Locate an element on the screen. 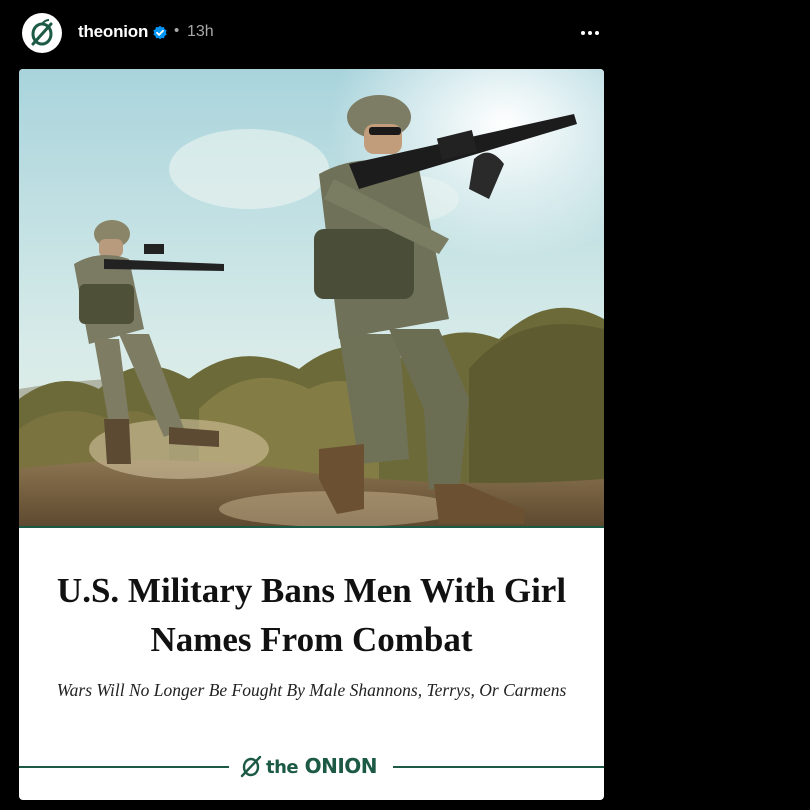 This screenshot has width=810, height=810. photo-divider is located at coordinates (311, 527).